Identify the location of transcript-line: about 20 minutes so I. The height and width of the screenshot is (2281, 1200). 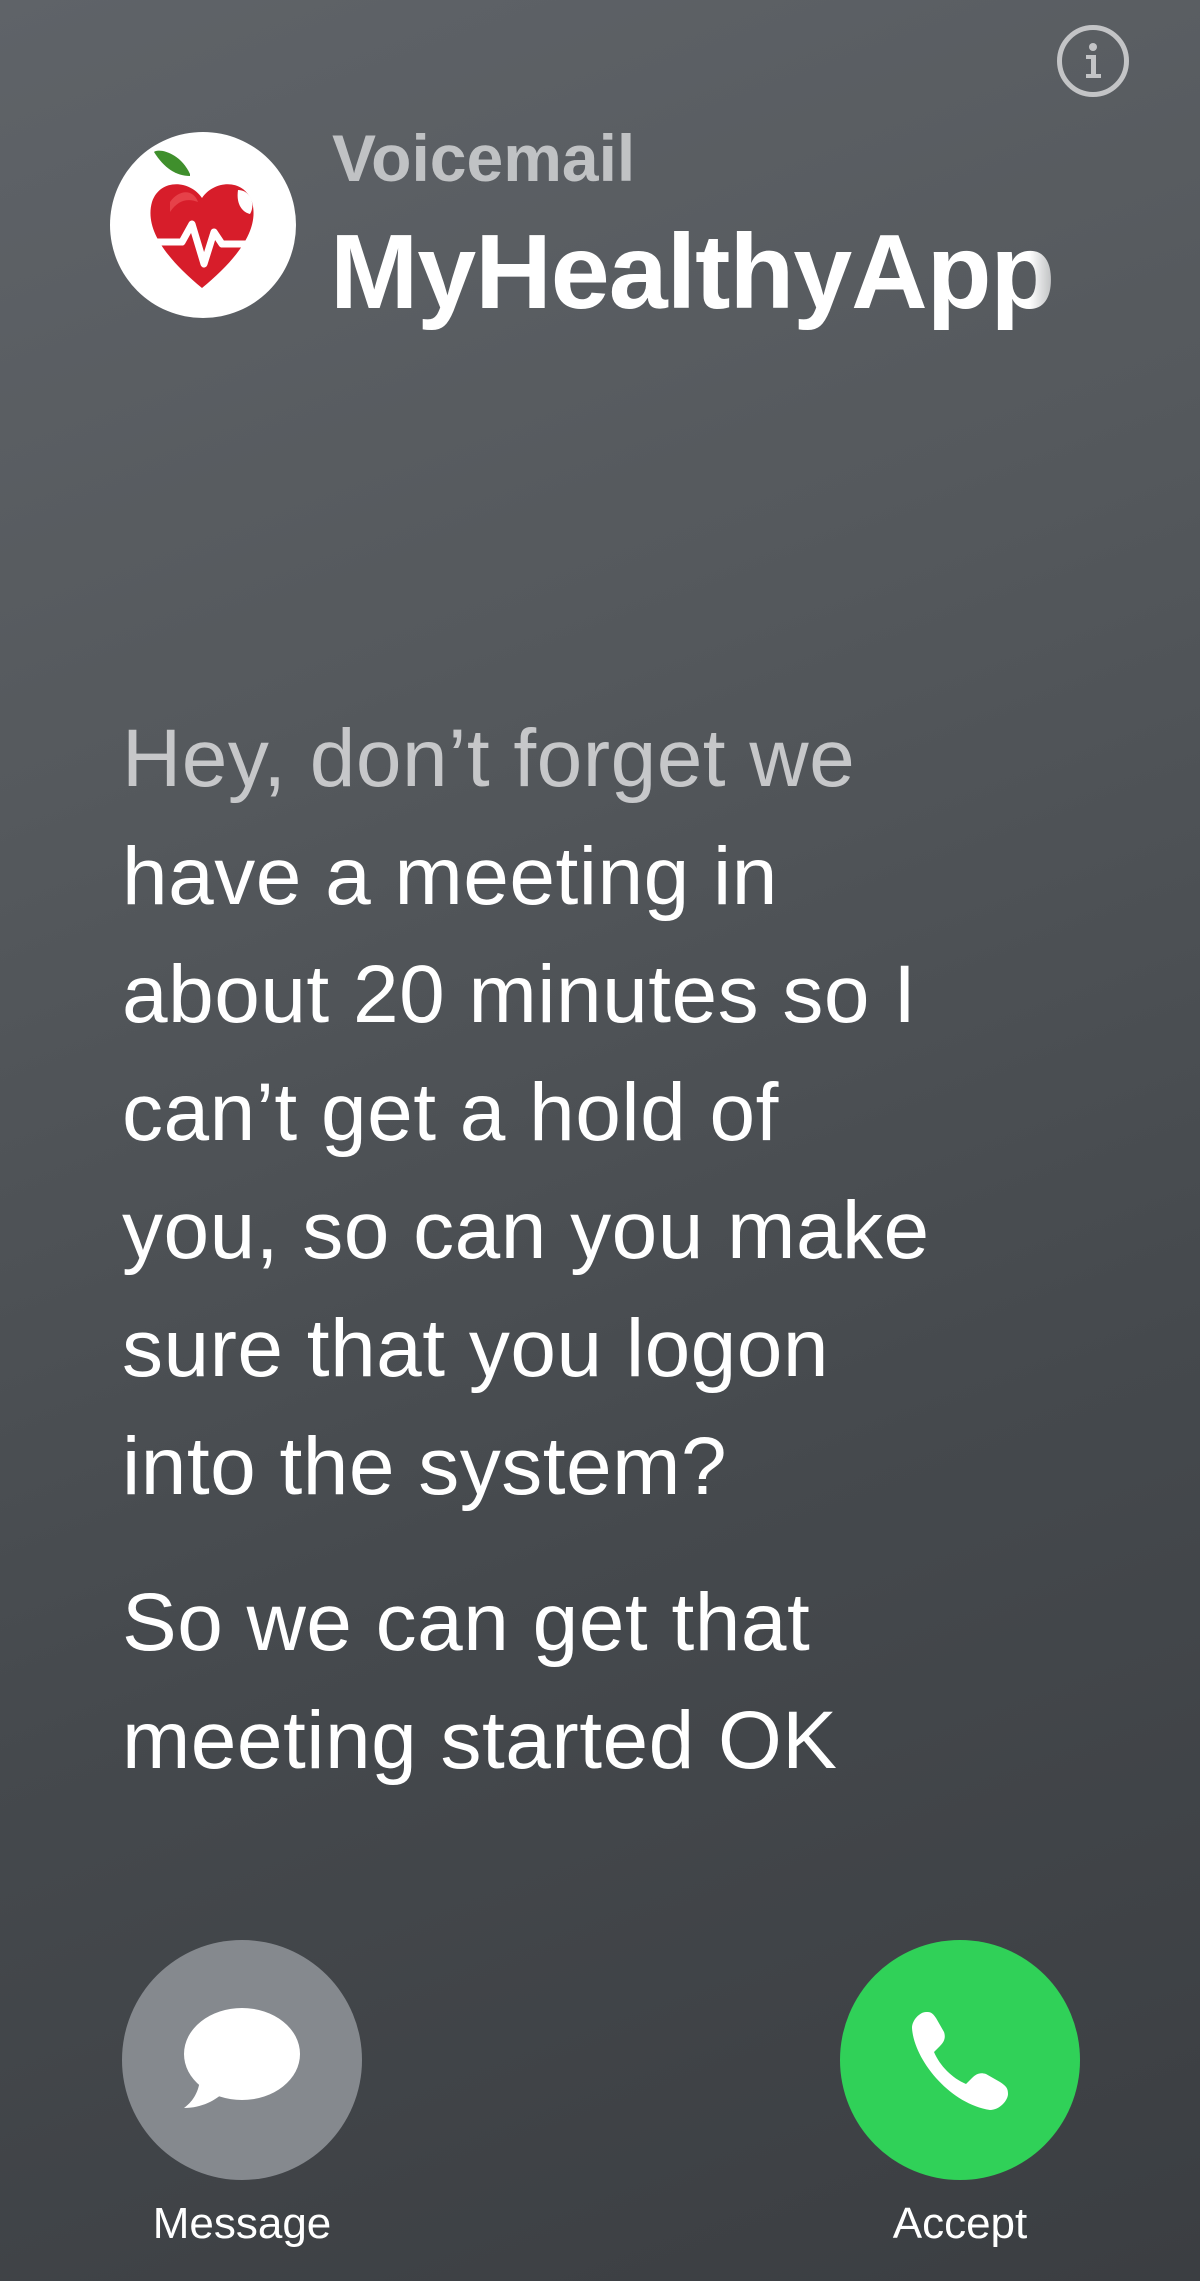
(519, 994).